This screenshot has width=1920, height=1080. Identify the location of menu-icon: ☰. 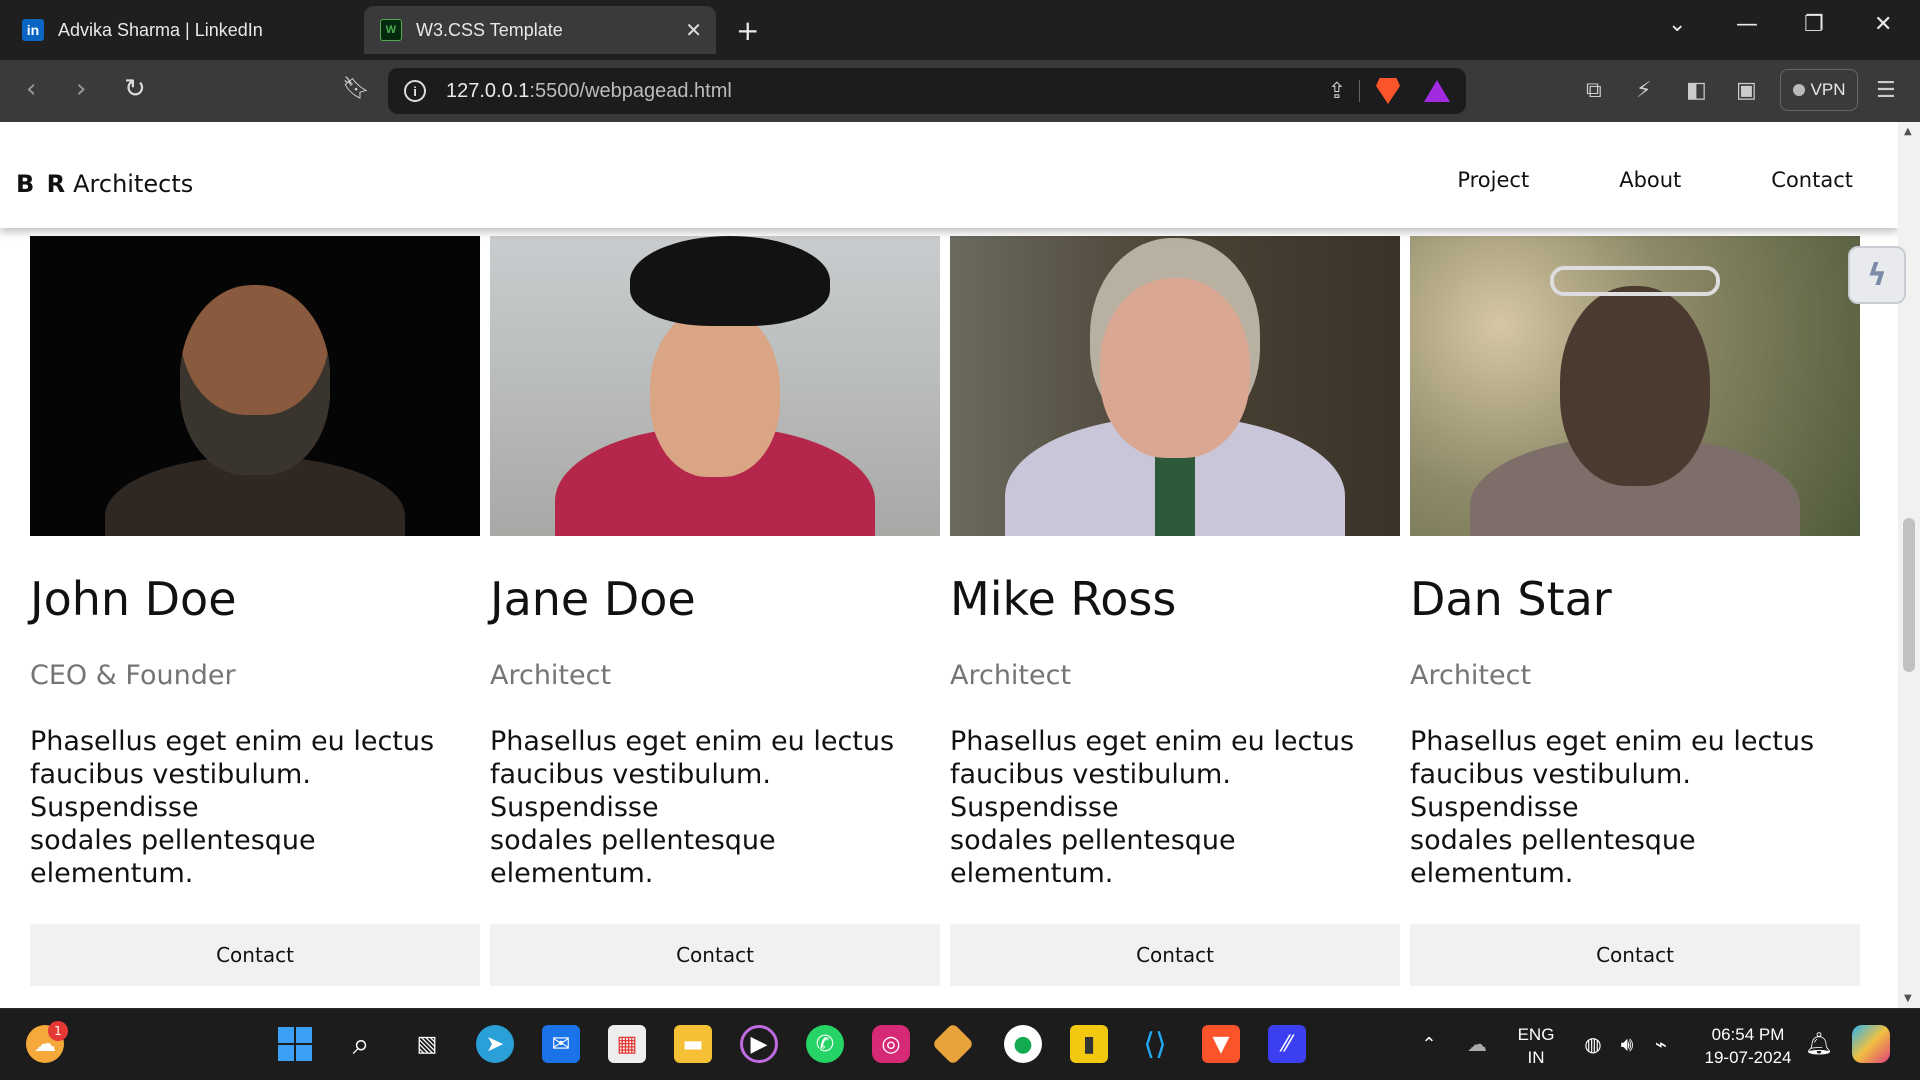
(1886, 90).